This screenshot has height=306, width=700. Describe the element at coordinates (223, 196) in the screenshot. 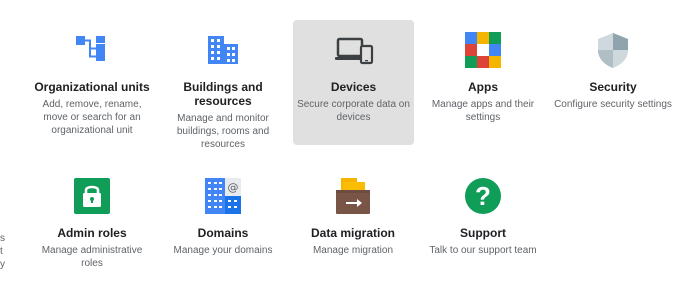

I see `domains-icon: @` at that location.